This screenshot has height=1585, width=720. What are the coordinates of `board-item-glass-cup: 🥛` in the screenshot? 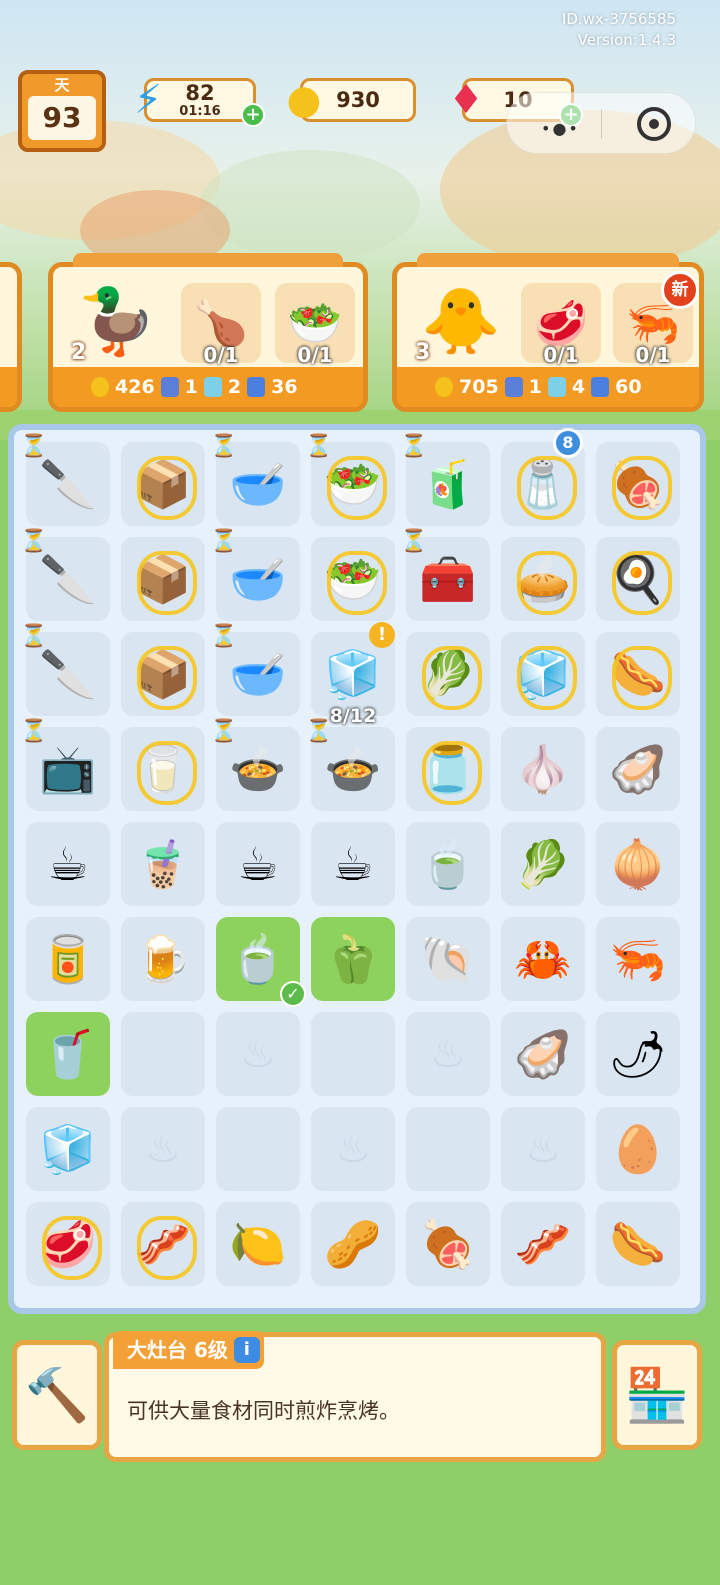 It's located at (163, 769).